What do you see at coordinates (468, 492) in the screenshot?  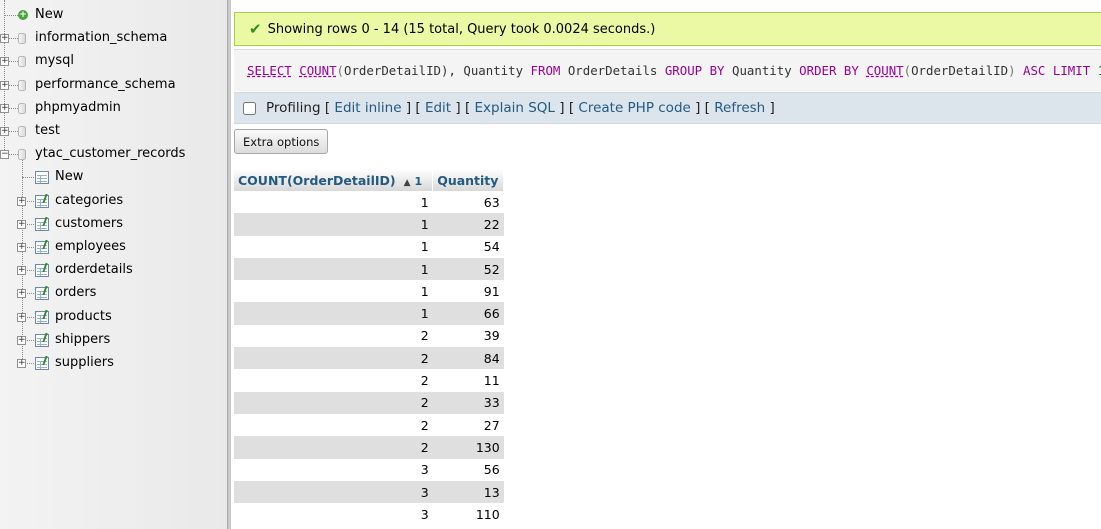 I see `cell-quantity: 13` at bounding box center [468, 492].